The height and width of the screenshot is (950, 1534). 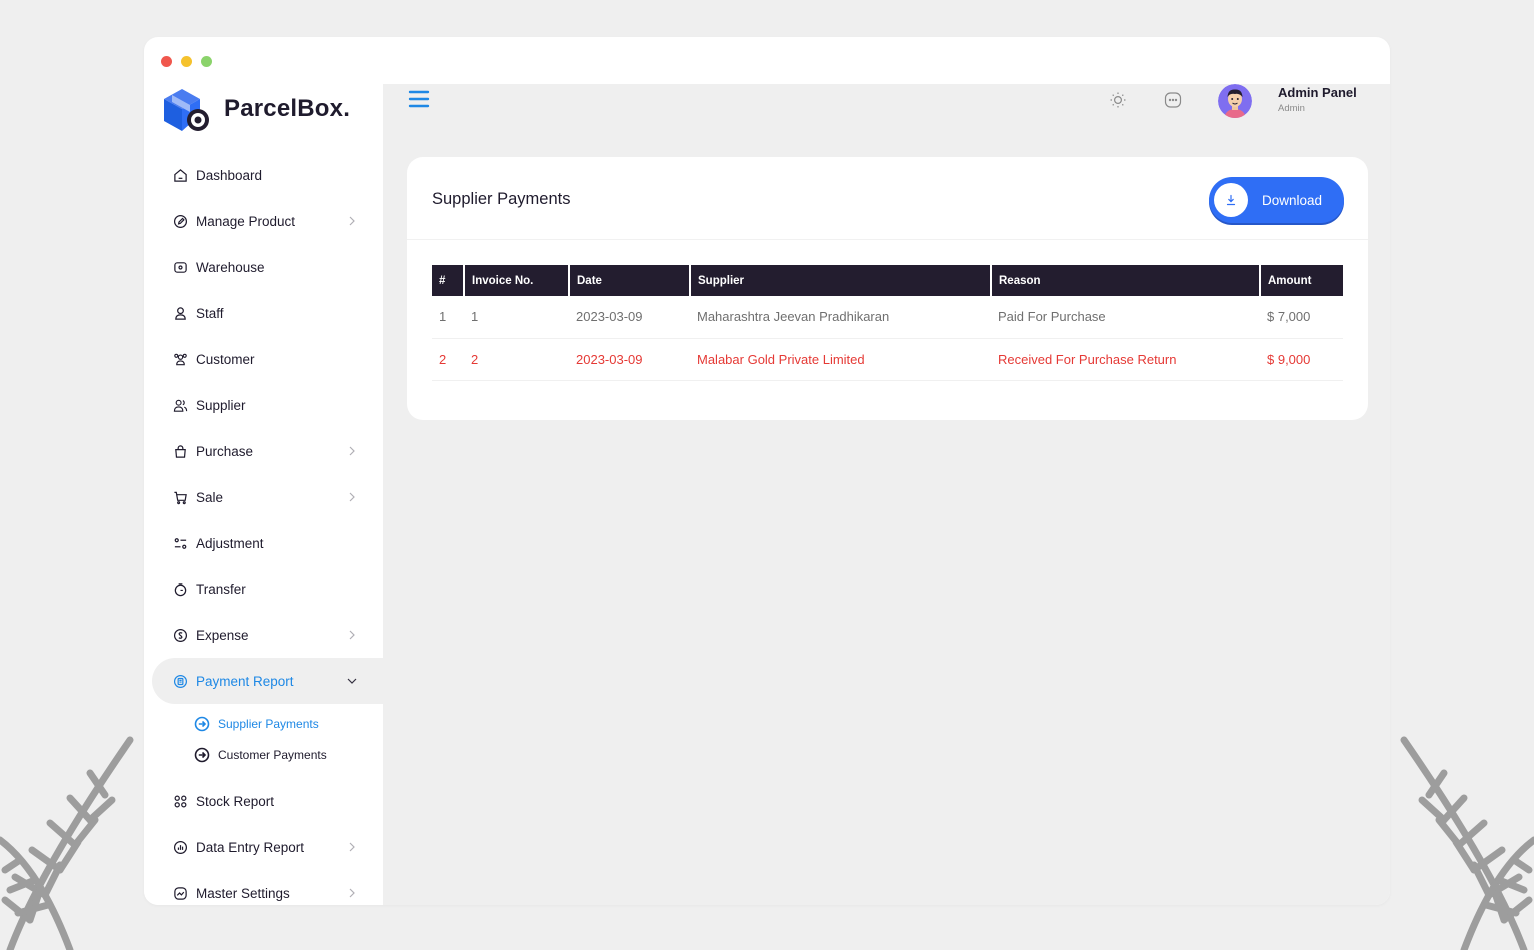 I want to click on cell-amount: $ 9,000, so click(x=1301, y=359).